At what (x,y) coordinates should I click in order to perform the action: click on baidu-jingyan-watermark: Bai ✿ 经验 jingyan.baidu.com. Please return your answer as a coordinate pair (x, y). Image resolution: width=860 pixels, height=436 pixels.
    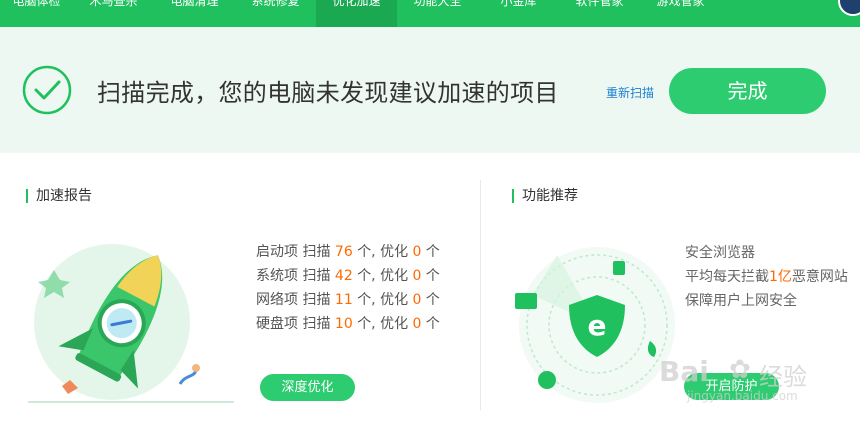
    Looking at the image, I should click on (757, 380).